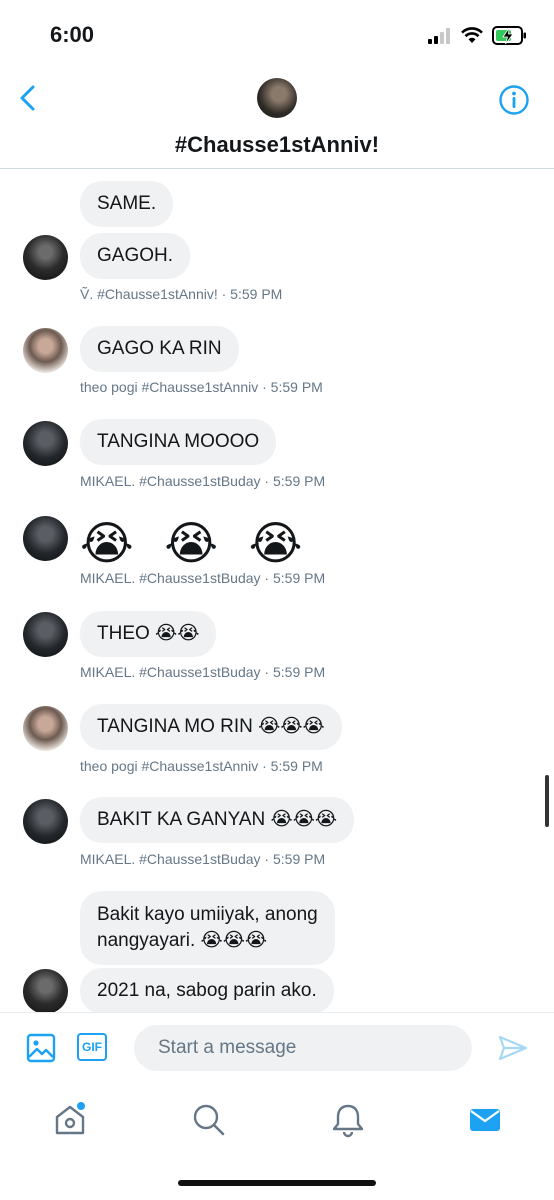 This screenshot has height=1200, width=554. I want to click on message-bubble: 2021 na, sabog parin ako., so click(207, 990).